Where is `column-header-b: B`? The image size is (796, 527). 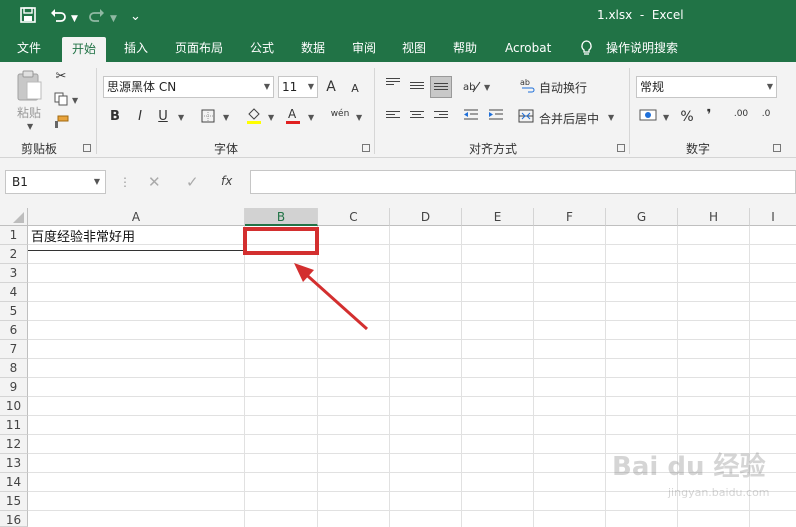
column-header-b: B is located at coordinates (281, 217).